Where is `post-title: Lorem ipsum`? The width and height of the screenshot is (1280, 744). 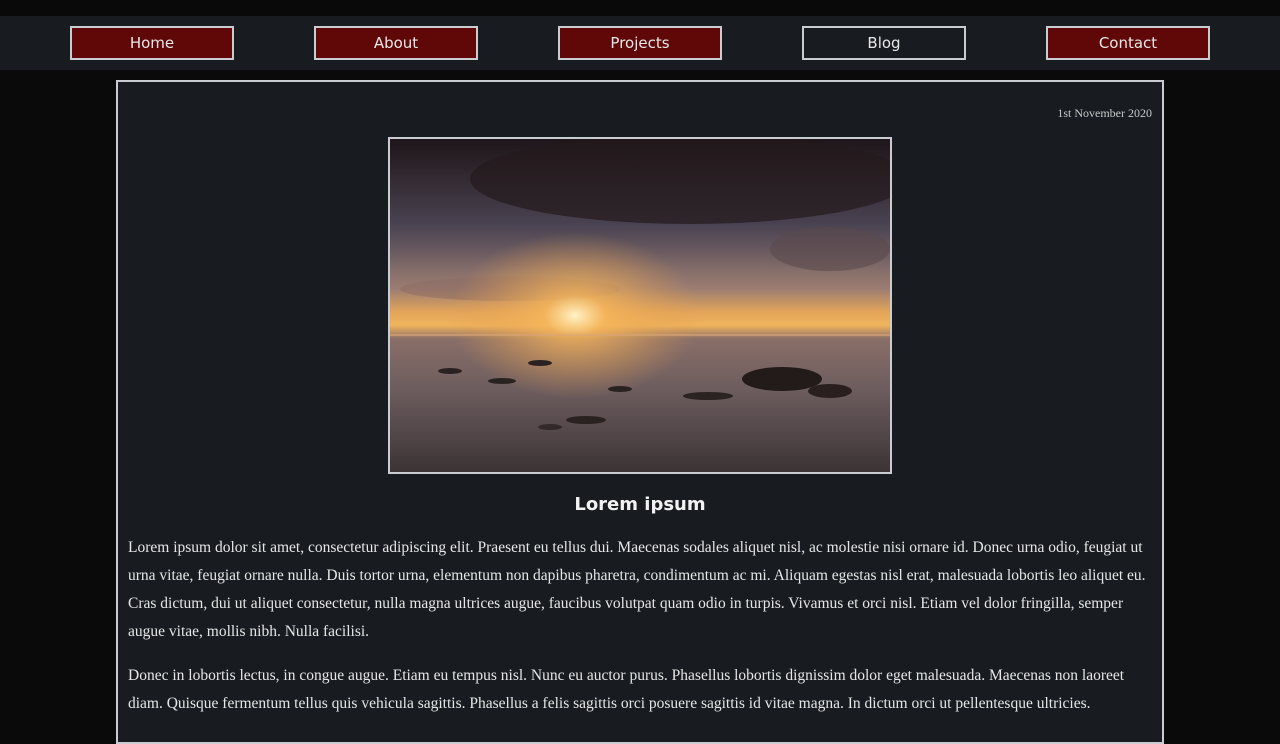
post-title: Lorem ipsum is located at coordinates (640, 504).